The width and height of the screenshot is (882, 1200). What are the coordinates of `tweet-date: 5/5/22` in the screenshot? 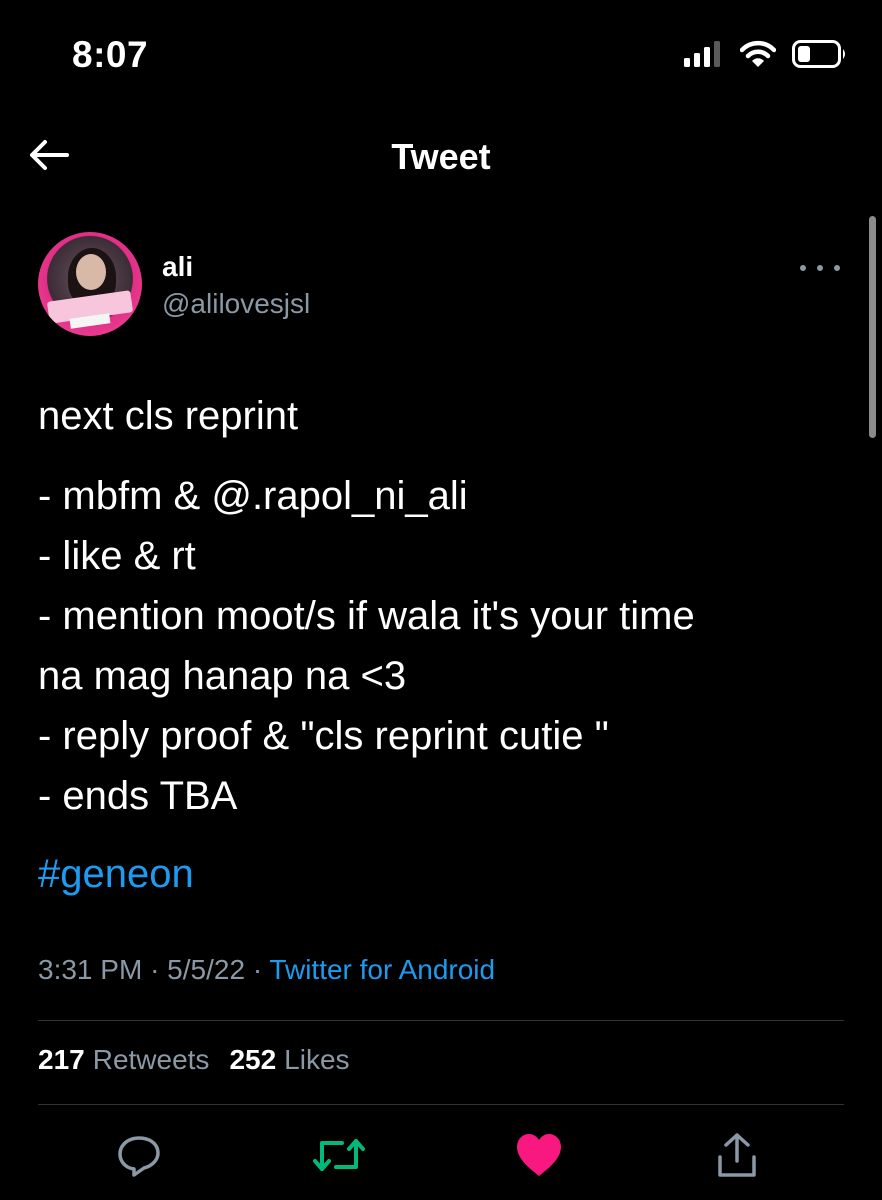 It's located at (206, 969).